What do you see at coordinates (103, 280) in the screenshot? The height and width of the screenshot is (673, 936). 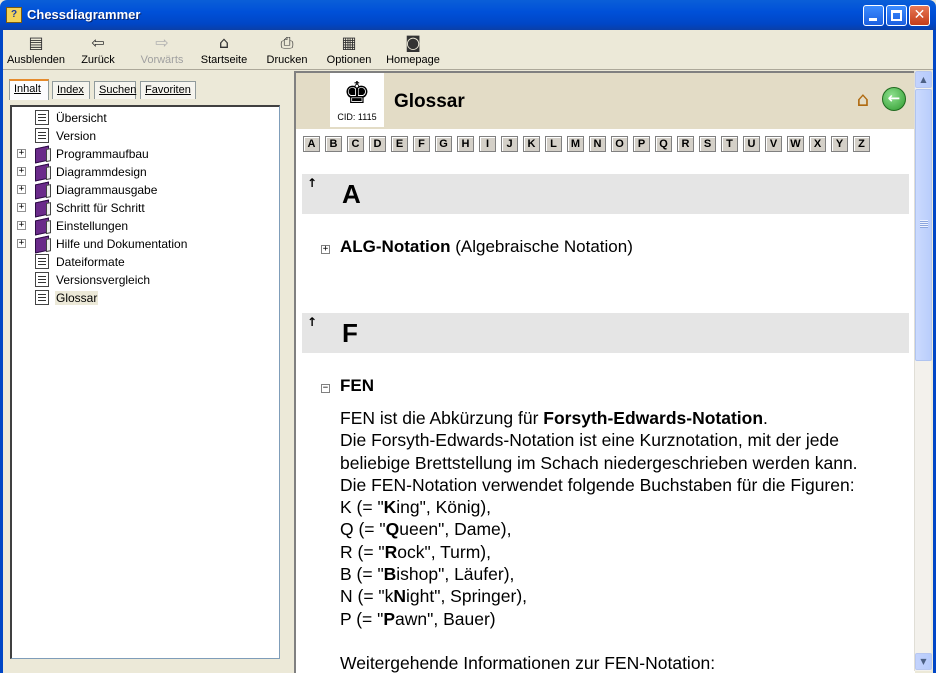 I see `tree-item-label: Versionsvergleich` at bounding box center [103, 280].